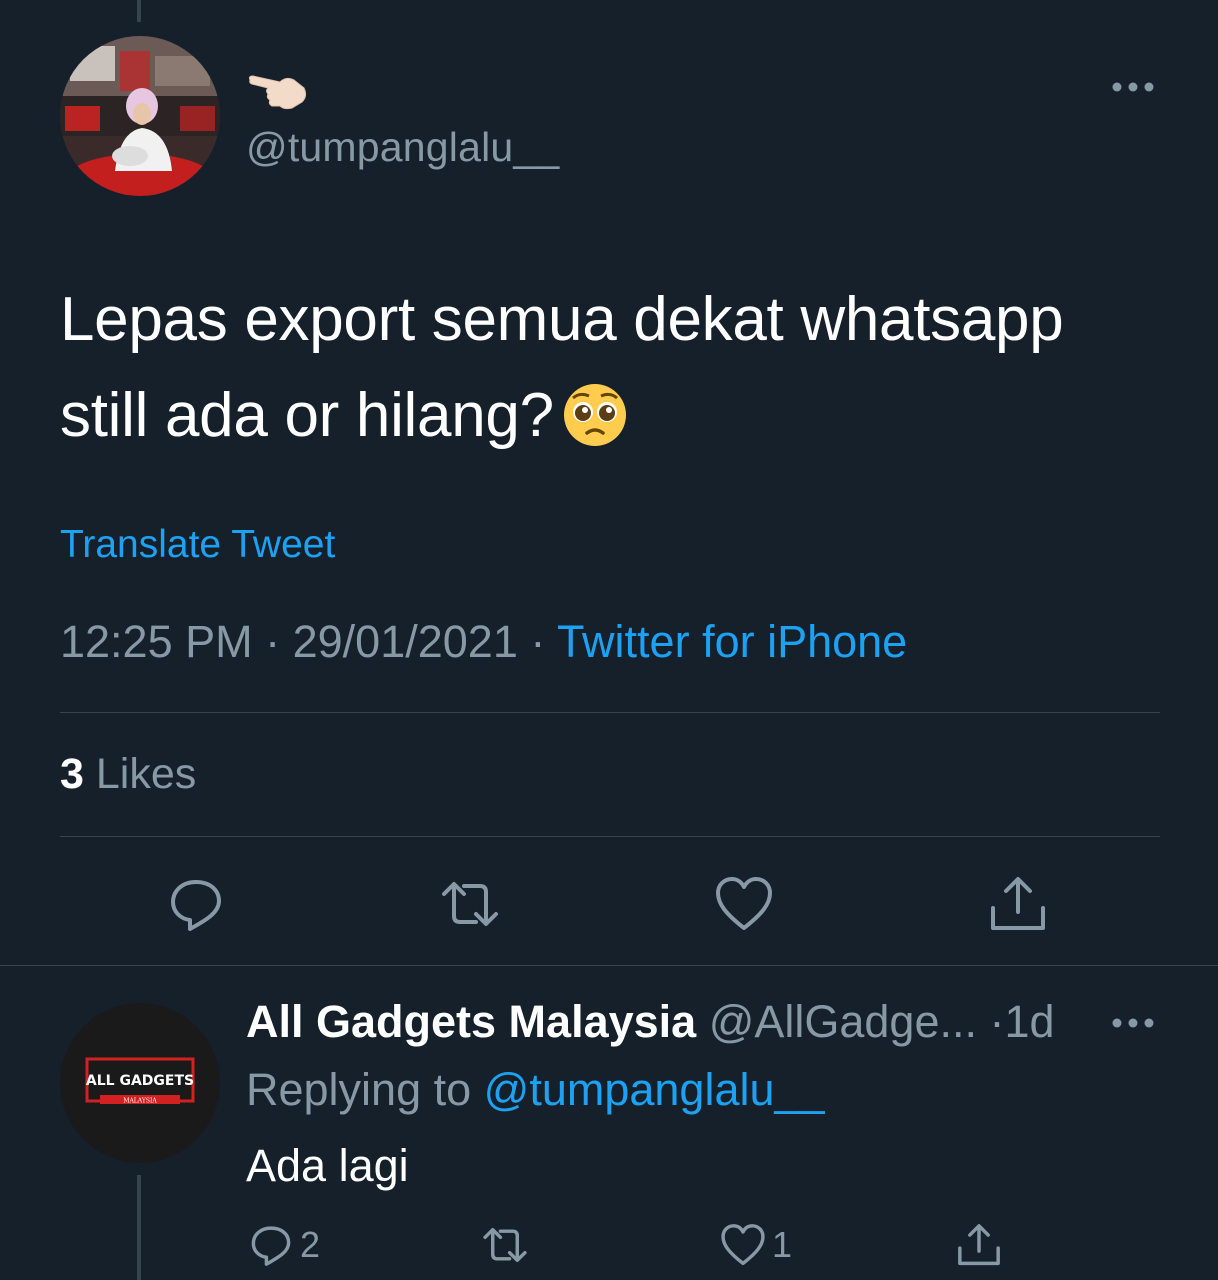 The image size is (1218, 1280). Describe the element at coordinates (139, 1227) in the screenshot. I see `thread-line-bottom` at that location.